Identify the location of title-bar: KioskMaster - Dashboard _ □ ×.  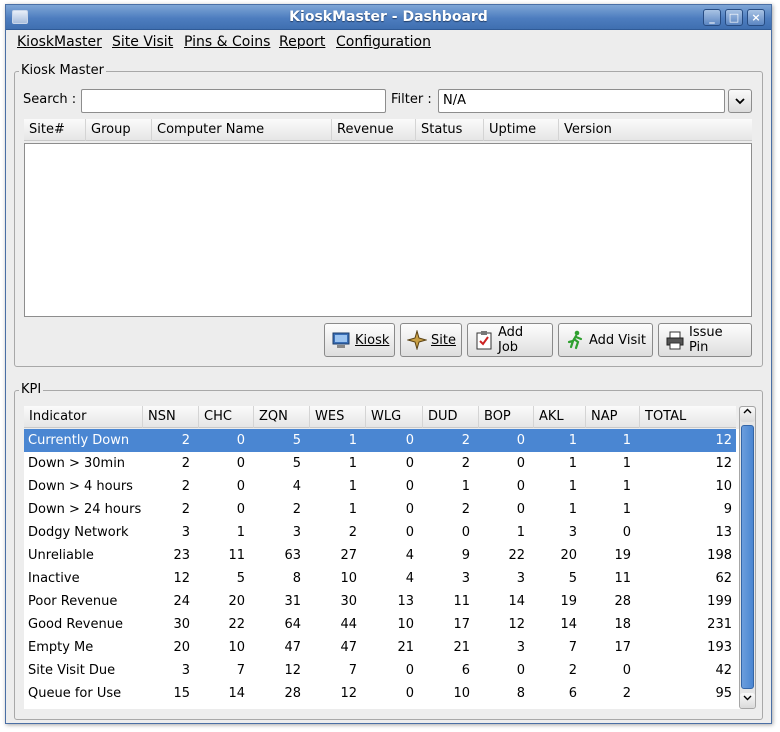
(388, 17).